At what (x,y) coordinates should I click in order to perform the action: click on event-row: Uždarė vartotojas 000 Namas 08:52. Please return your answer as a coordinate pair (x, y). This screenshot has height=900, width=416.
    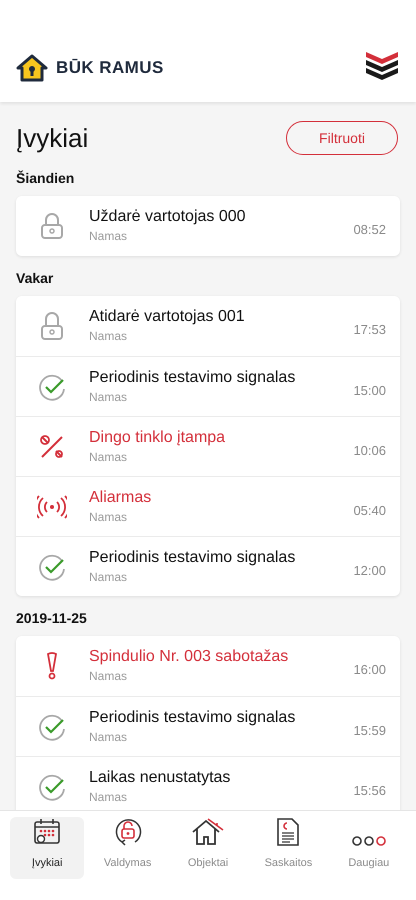
    Looking at the image, I should click on (208, 226).